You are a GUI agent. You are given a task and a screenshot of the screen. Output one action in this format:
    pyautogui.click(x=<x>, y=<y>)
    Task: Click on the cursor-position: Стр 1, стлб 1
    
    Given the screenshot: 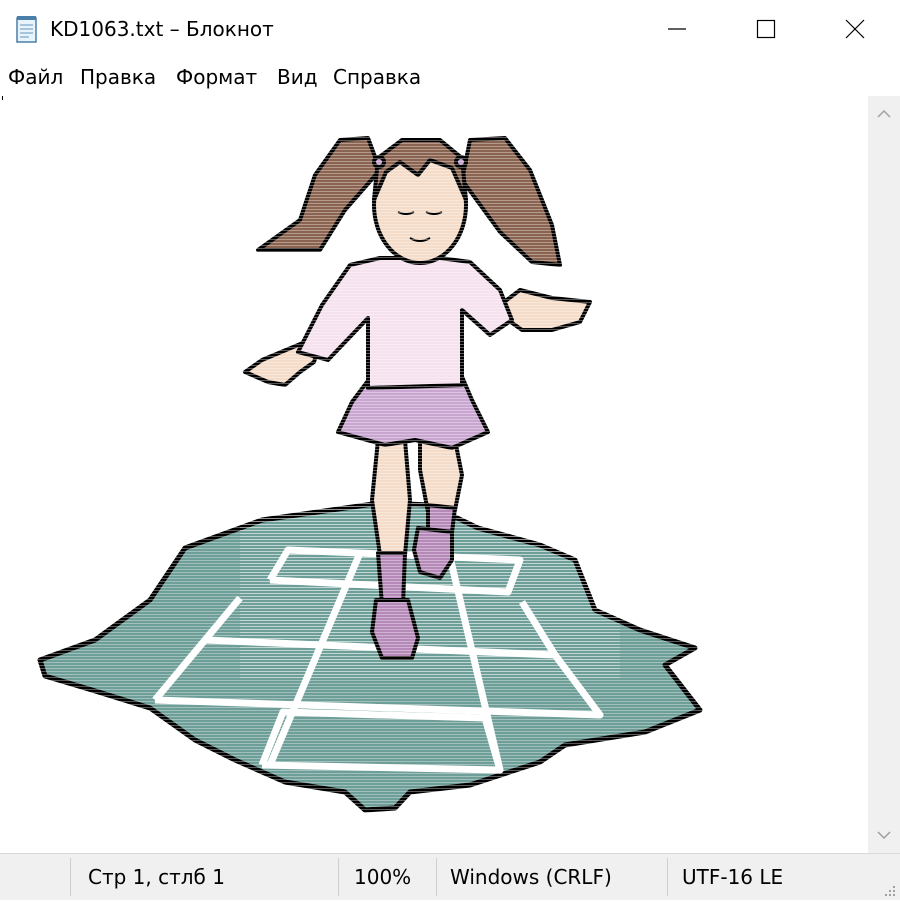 What is the action you would take?
    pyautogui.click(x=156, y=877)
    